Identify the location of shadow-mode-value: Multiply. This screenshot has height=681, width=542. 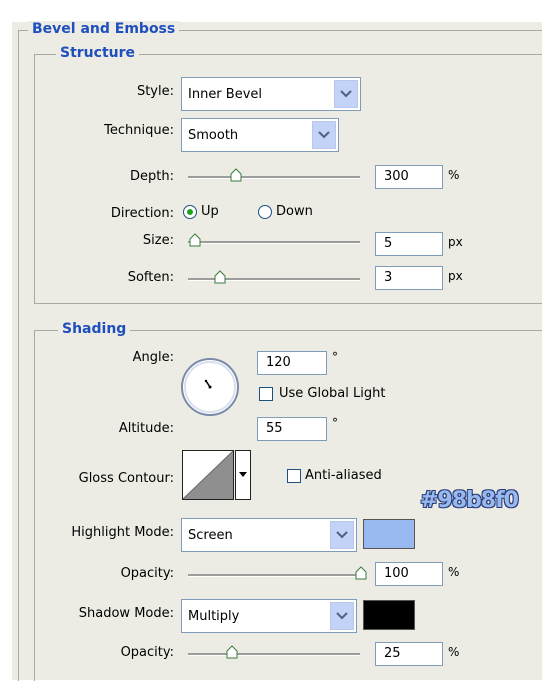
(214, 616).